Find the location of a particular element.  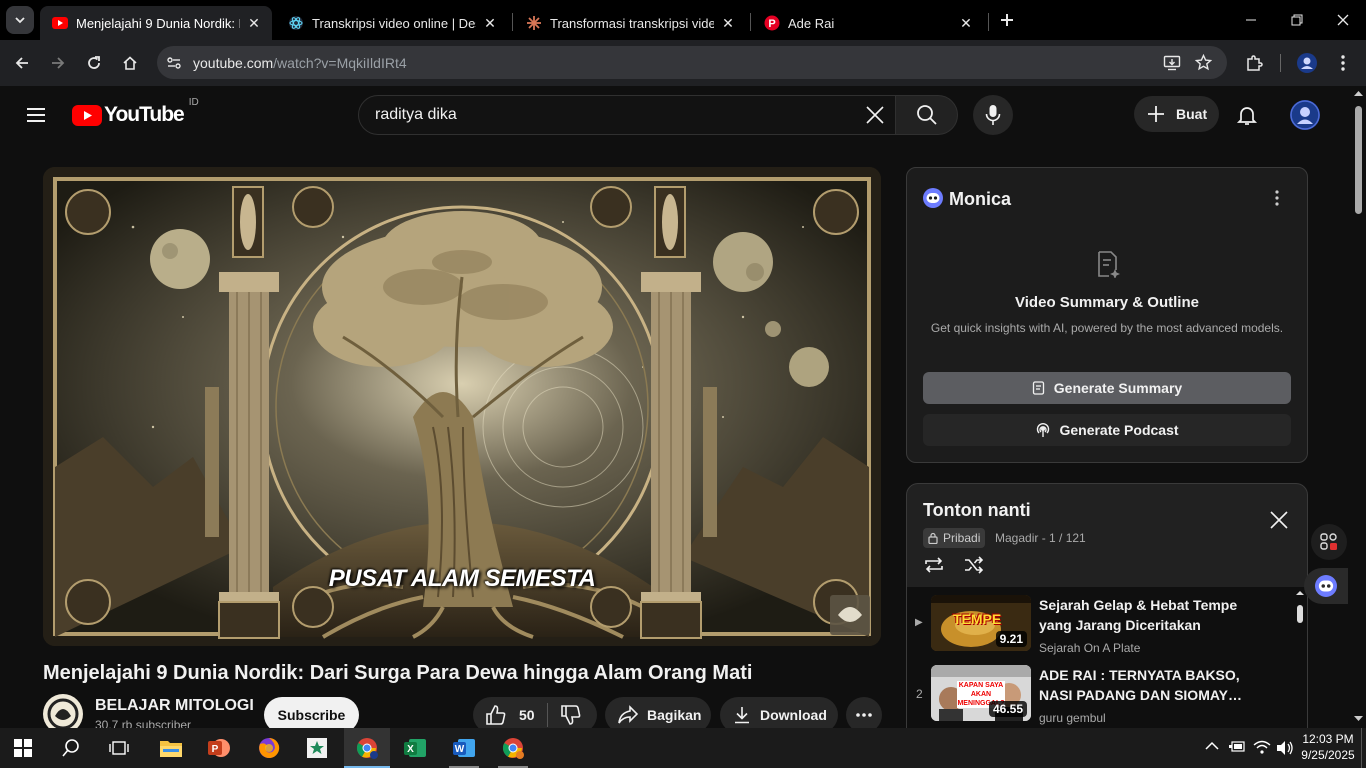

forward-button is located at coordinates (58, 63).